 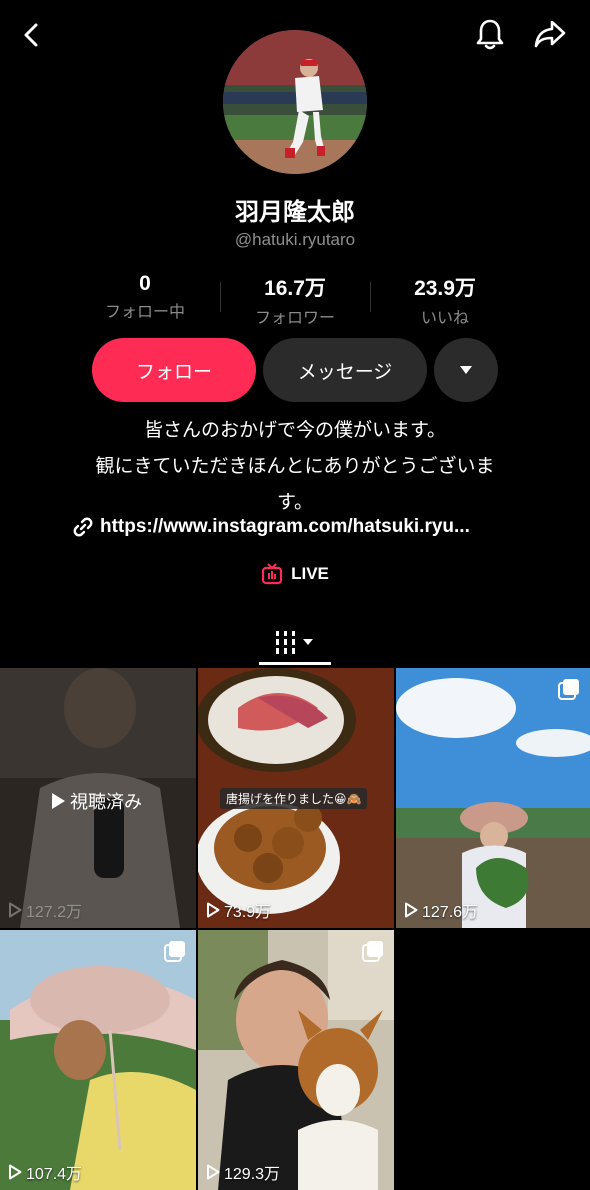 I want to click on photo-post-thumbnail: 127.6万, so click(x=493, y=798).